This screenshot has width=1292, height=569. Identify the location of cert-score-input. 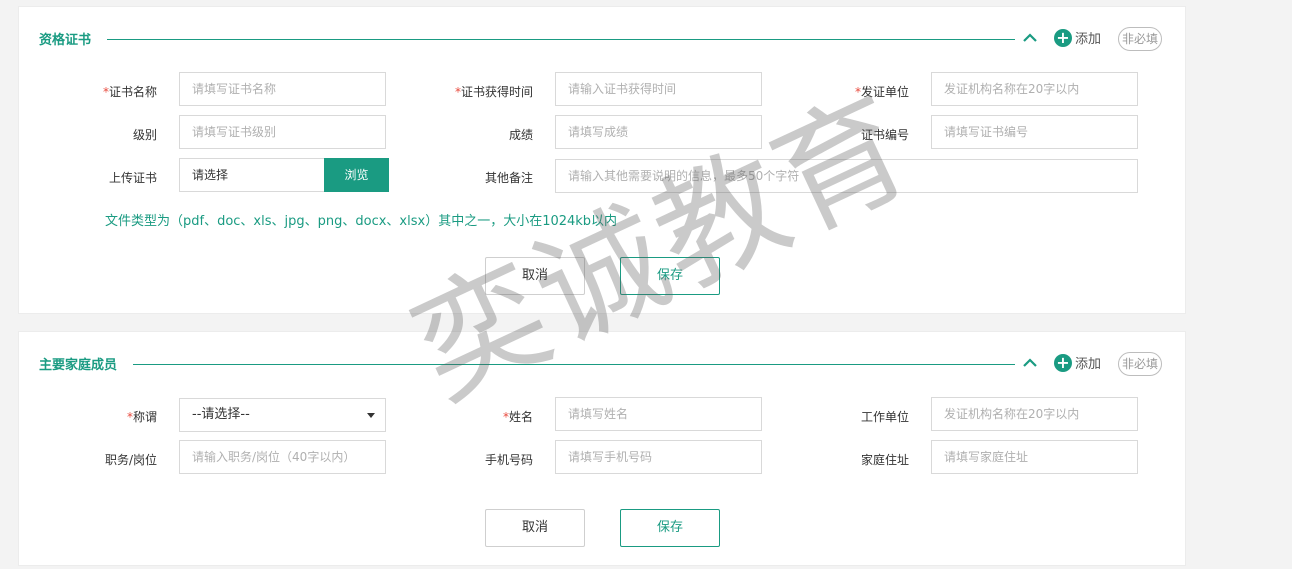
(658, 132).